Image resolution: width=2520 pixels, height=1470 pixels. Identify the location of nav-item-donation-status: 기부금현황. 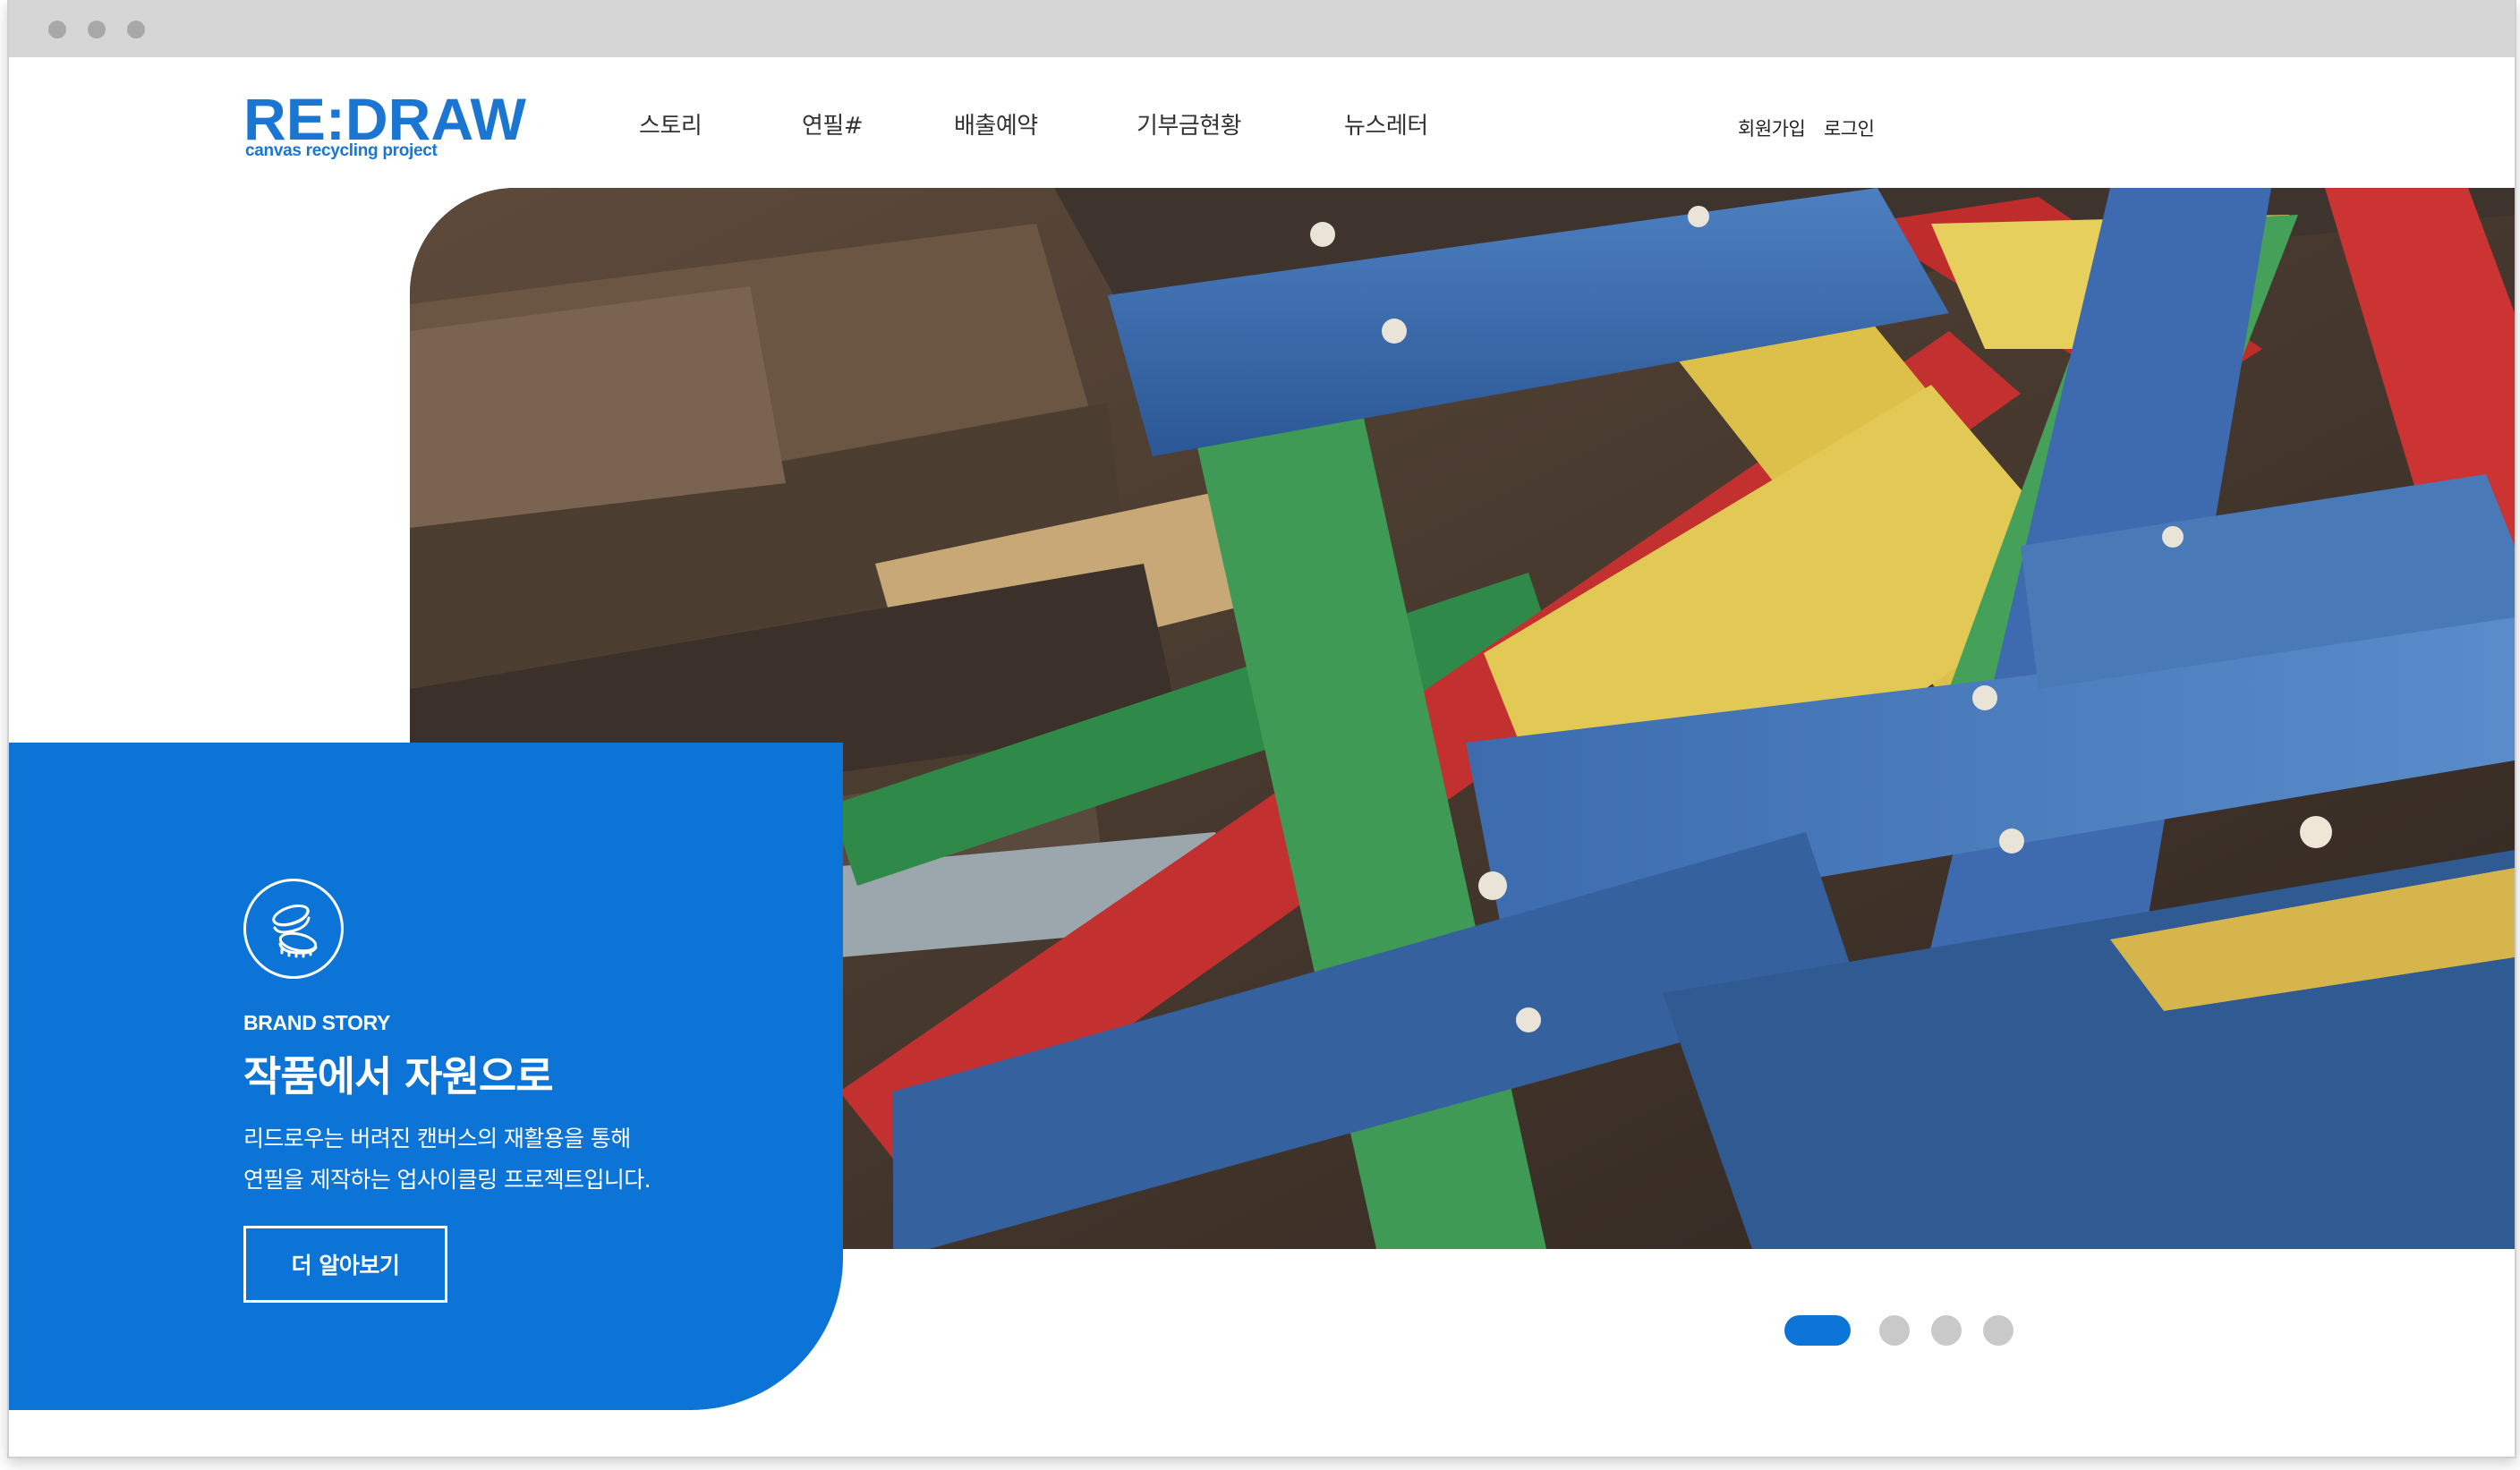
(1189, 123).